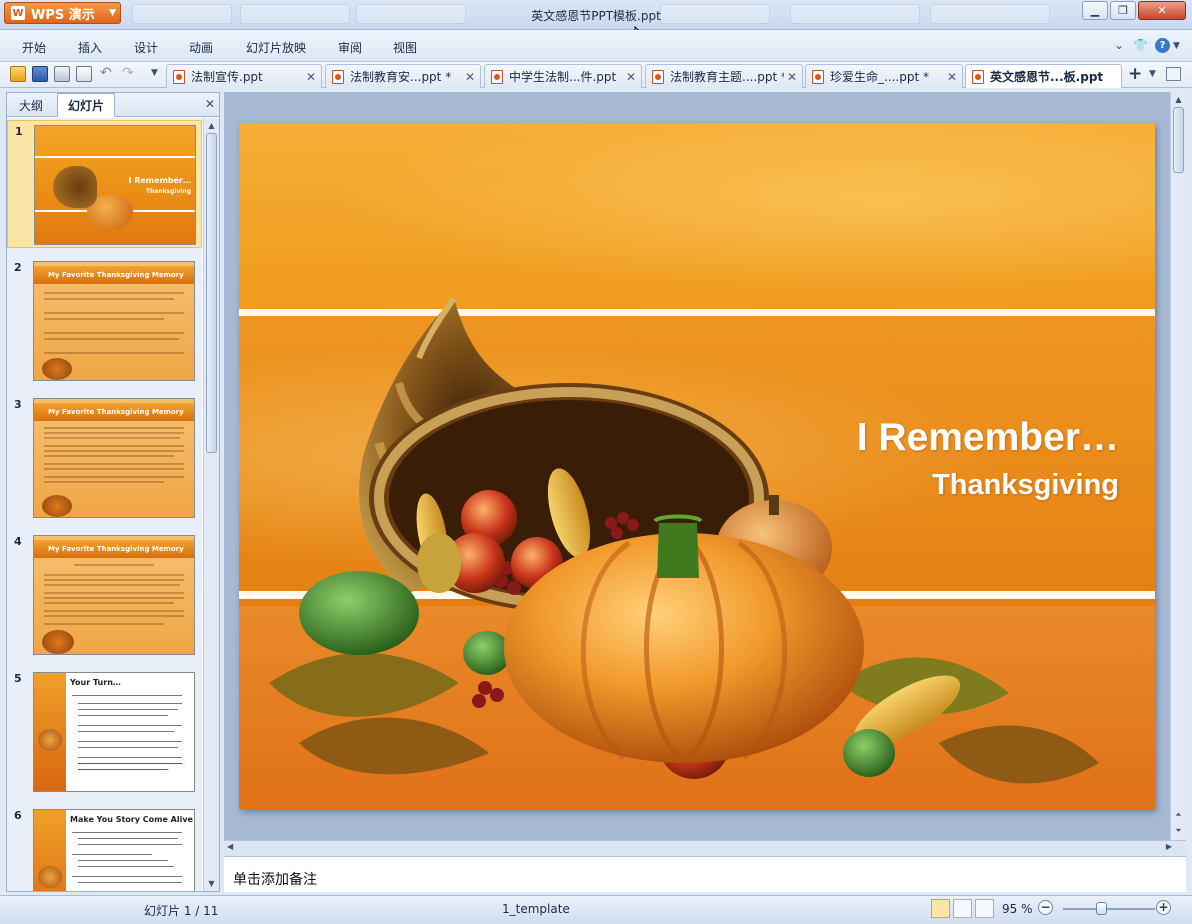  What do you see at coordinates (1178, 831) in the screenshot?
I see `next-slide-icon: ⏷` at bounding box center [1178, 831].